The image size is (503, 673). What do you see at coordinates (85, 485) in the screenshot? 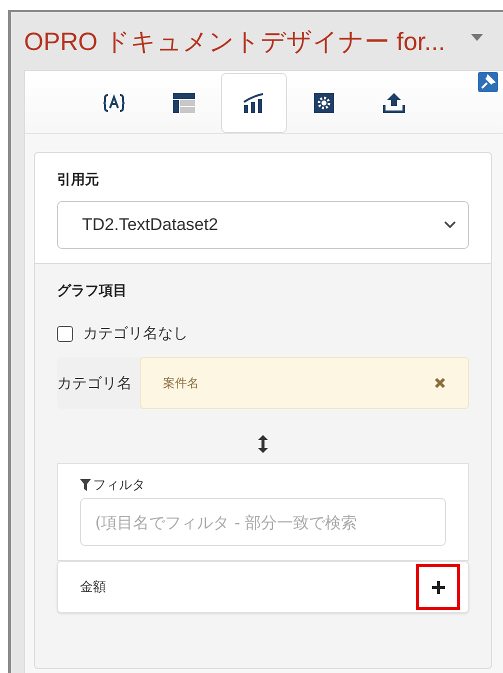
I see `filter-icon` at bounding box center [85, 485].